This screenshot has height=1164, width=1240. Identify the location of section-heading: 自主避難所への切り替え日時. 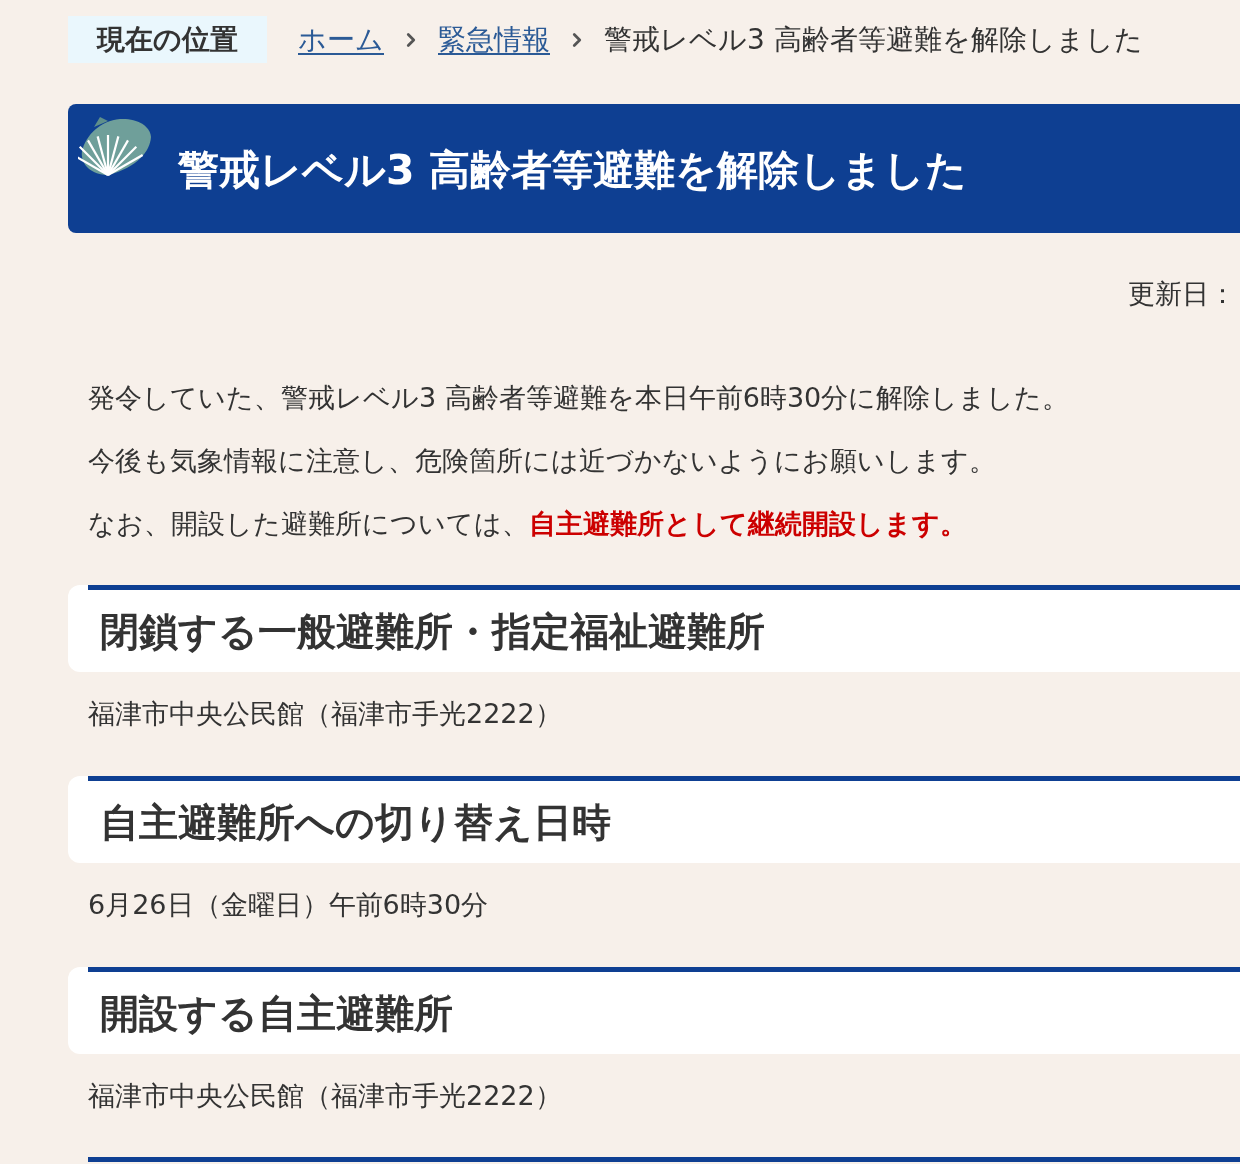
(654, 819).